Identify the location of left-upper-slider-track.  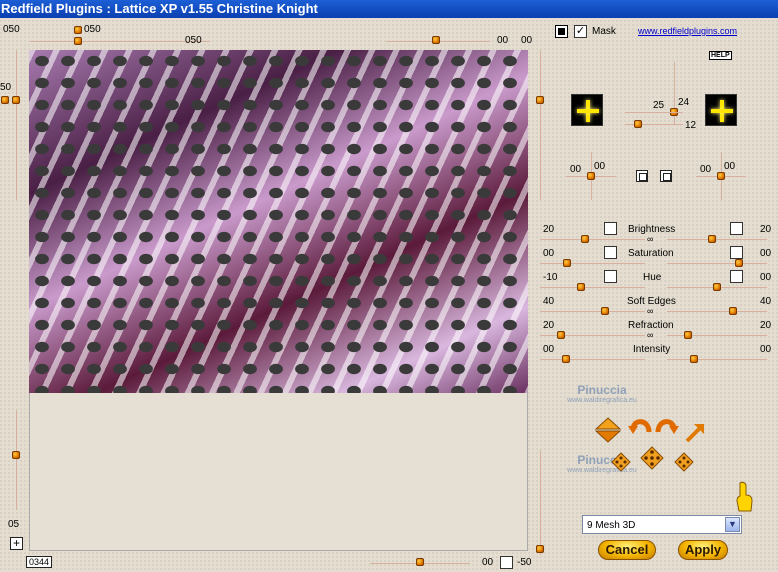
(16, 125).